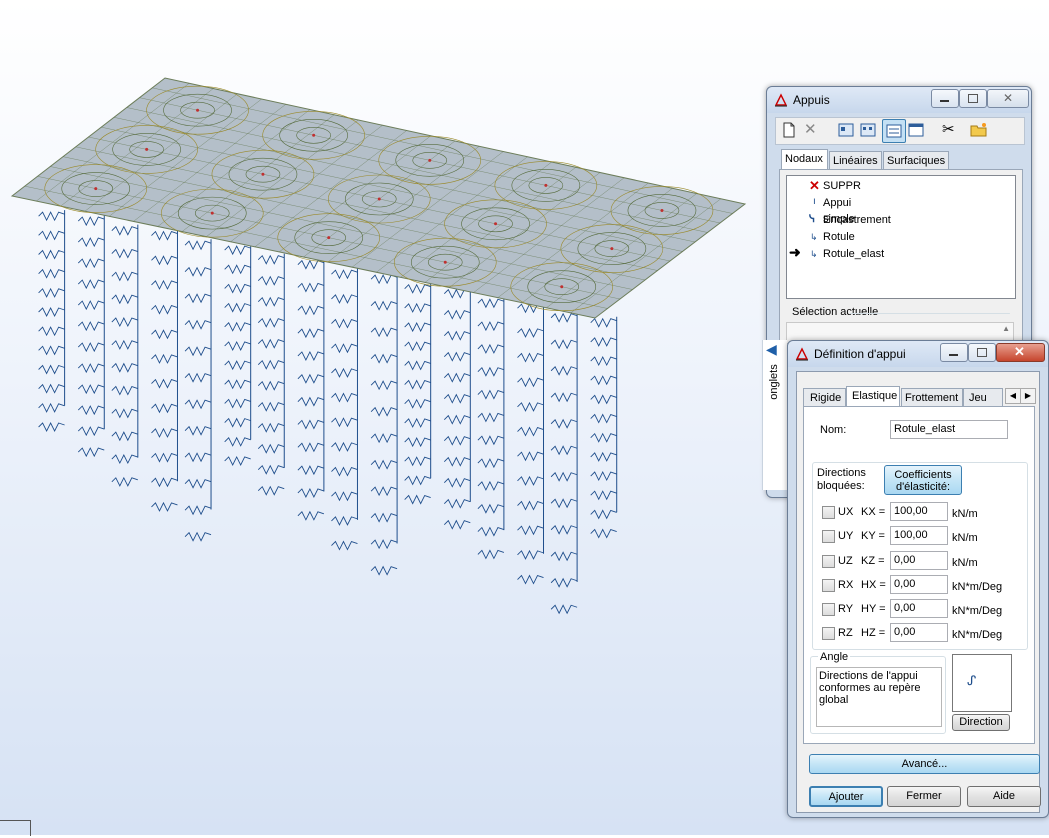 Image resolution: width=1049 pixels, height=838 pixels. I want to click on appuis-titlebar: Appuis ✕, so click(899, 100).